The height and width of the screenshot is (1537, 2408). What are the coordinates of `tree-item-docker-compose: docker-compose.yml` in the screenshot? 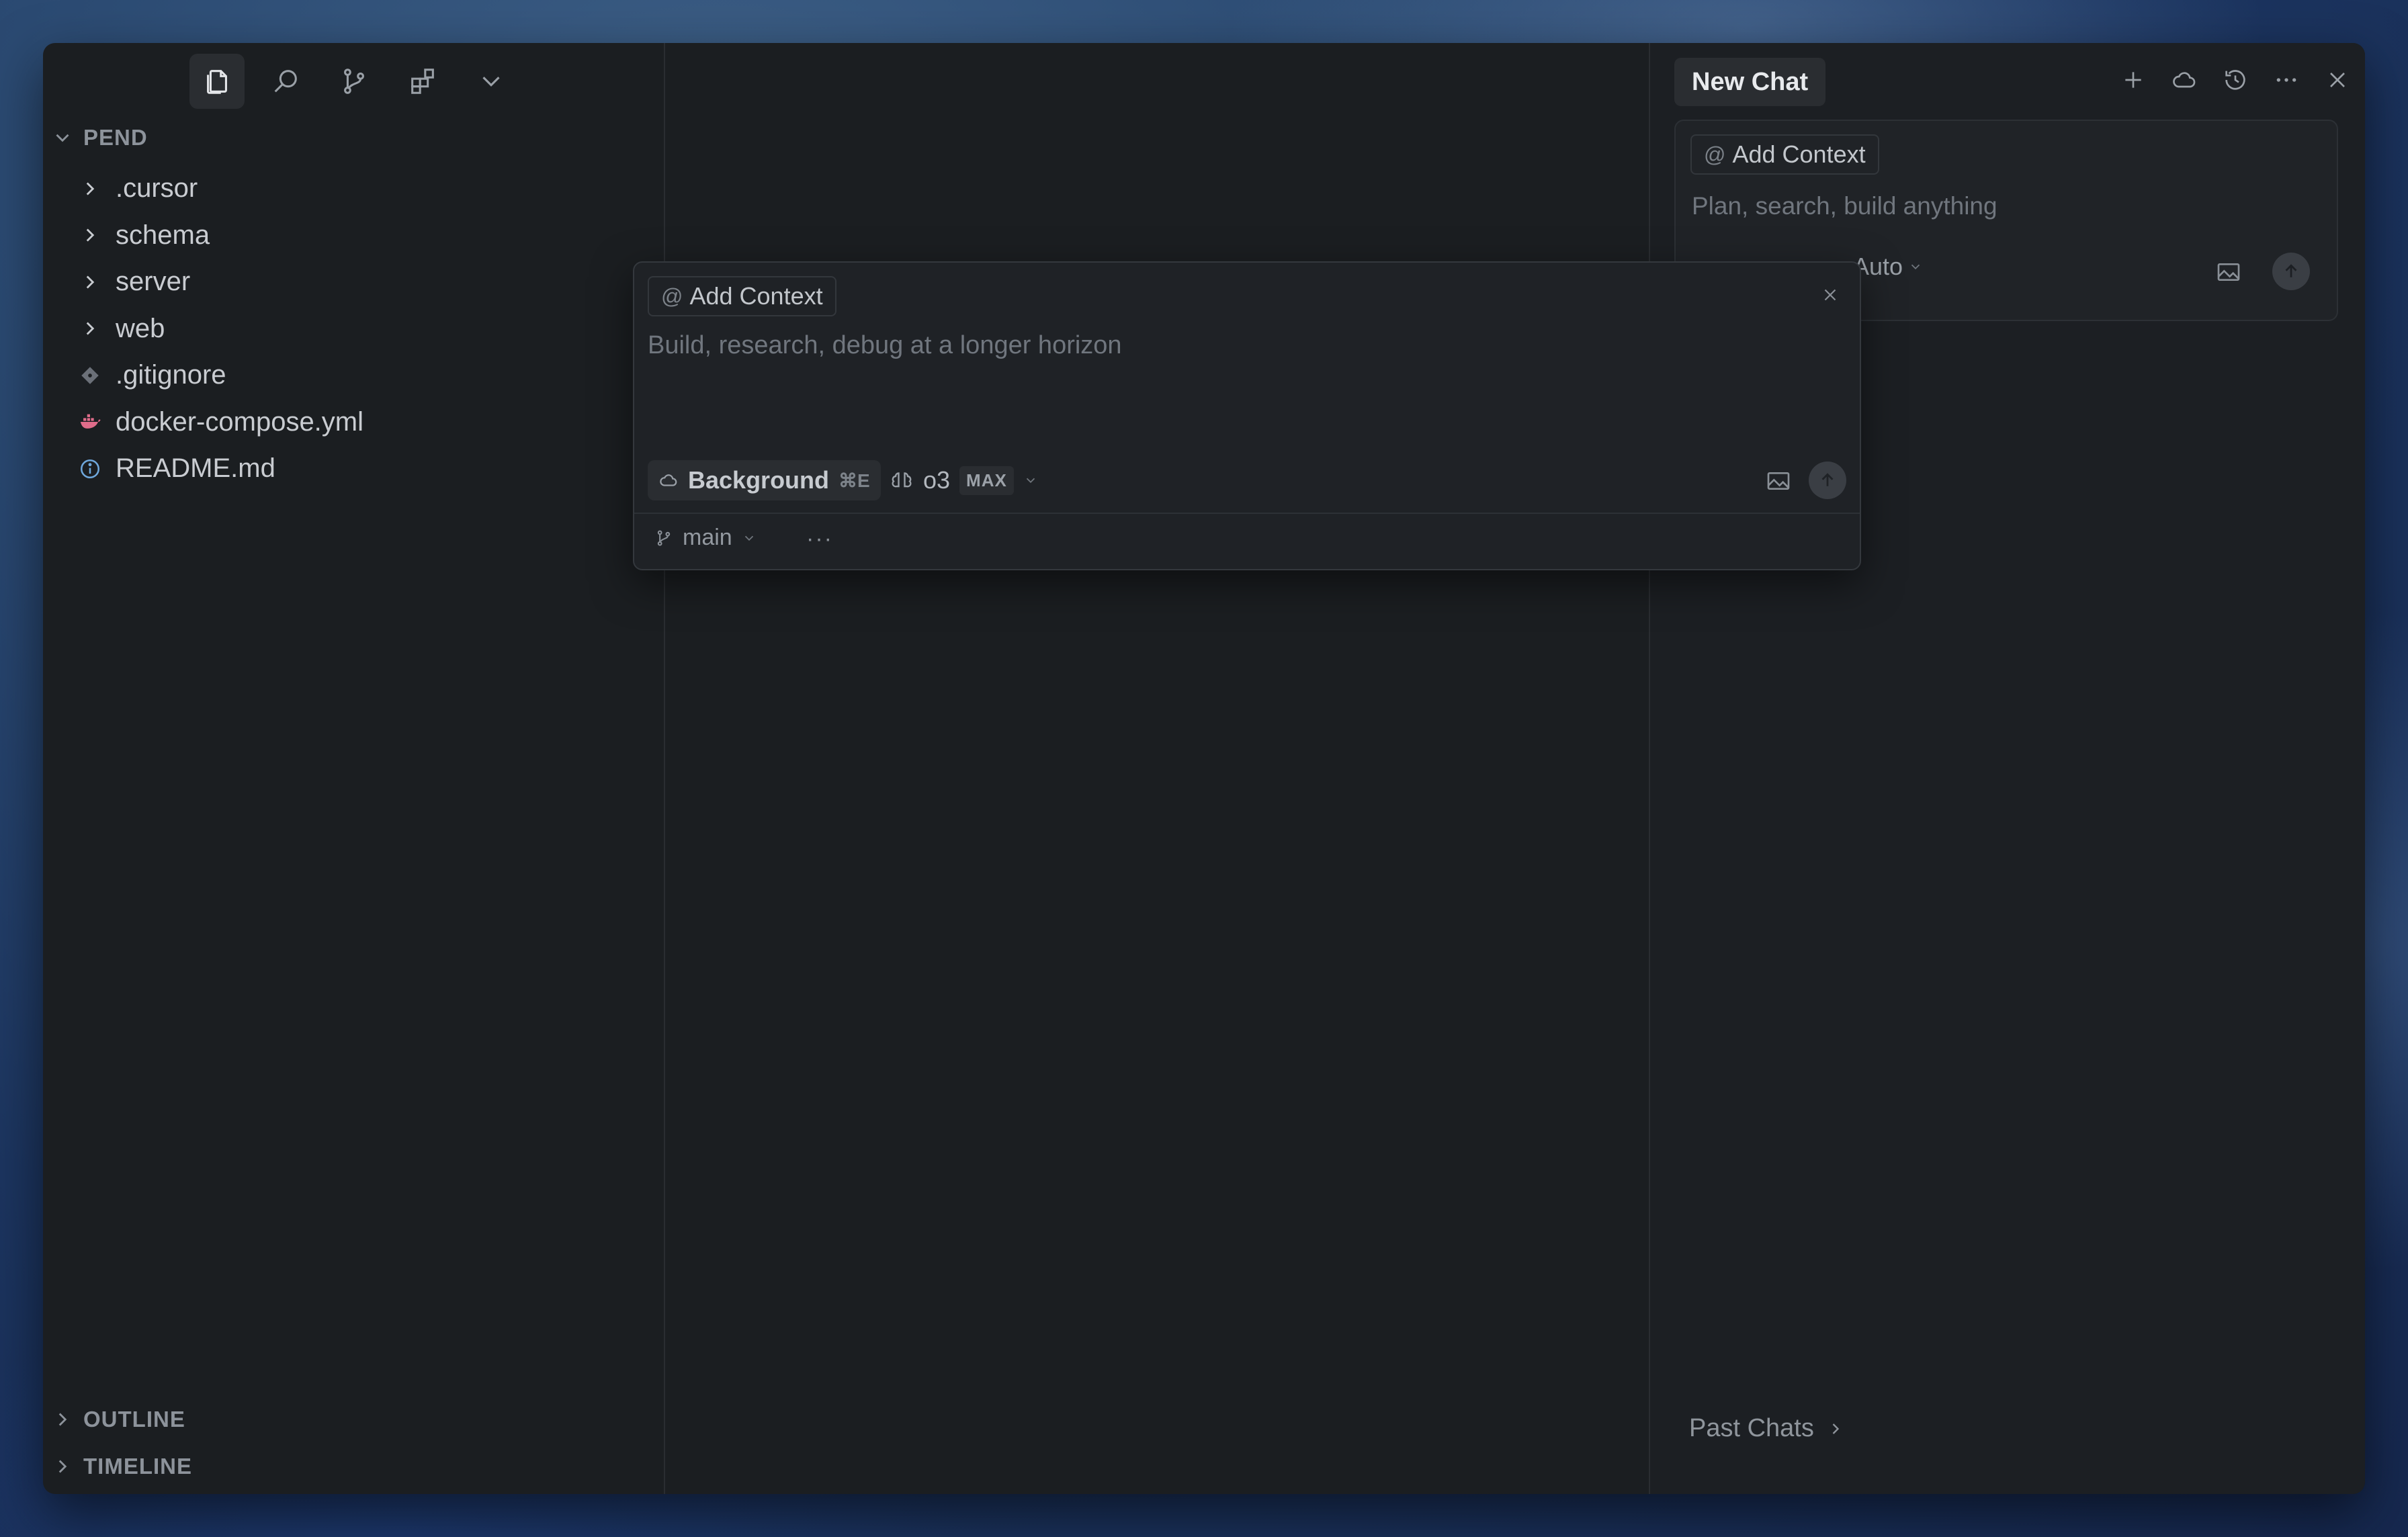 It's located at (216, 422).